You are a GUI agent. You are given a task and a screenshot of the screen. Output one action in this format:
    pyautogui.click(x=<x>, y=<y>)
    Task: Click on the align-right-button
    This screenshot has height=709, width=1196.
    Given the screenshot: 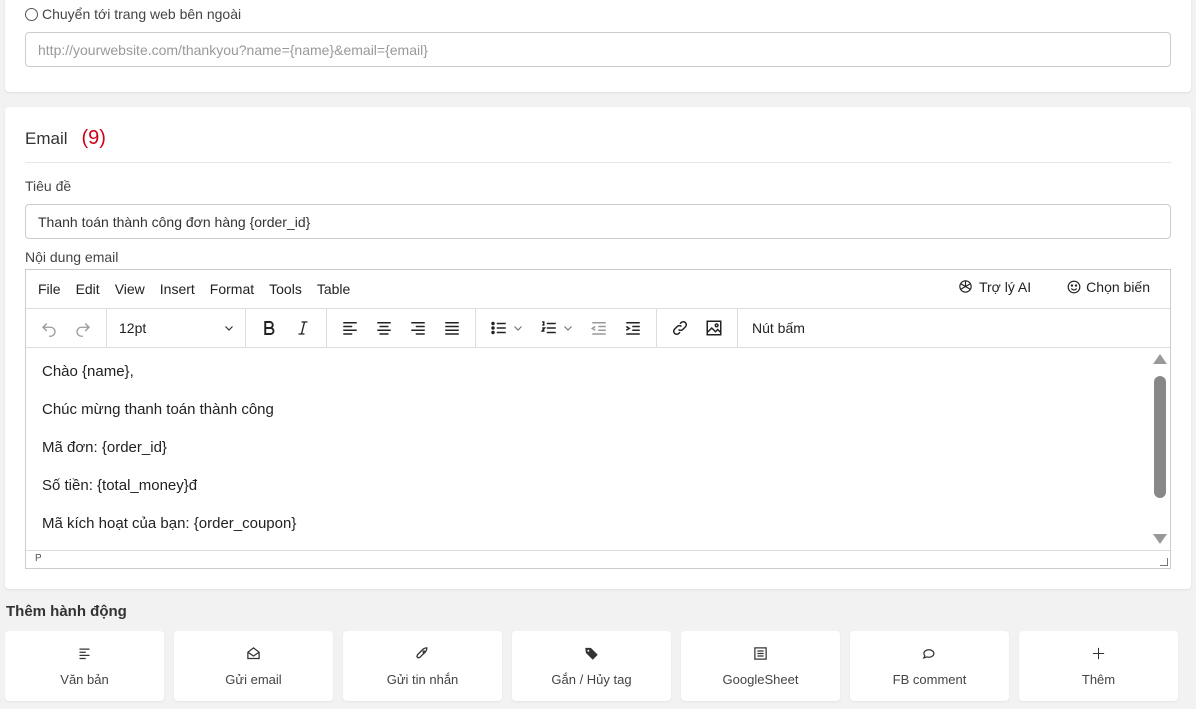 What is the action you would take?
    pyautogui.click(x=418, y=328)
    